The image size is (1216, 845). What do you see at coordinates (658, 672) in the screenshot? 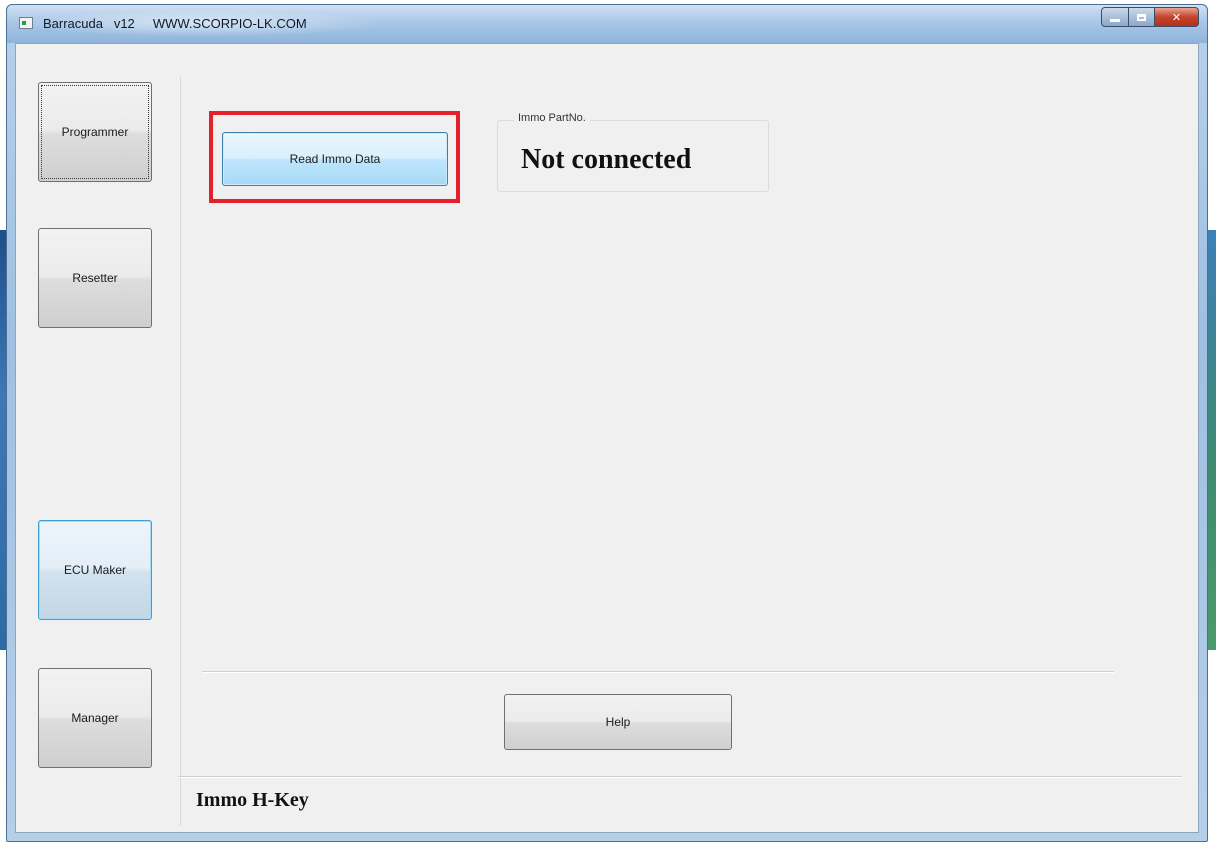
I see `content-divider` at bounding box center [658, 672].